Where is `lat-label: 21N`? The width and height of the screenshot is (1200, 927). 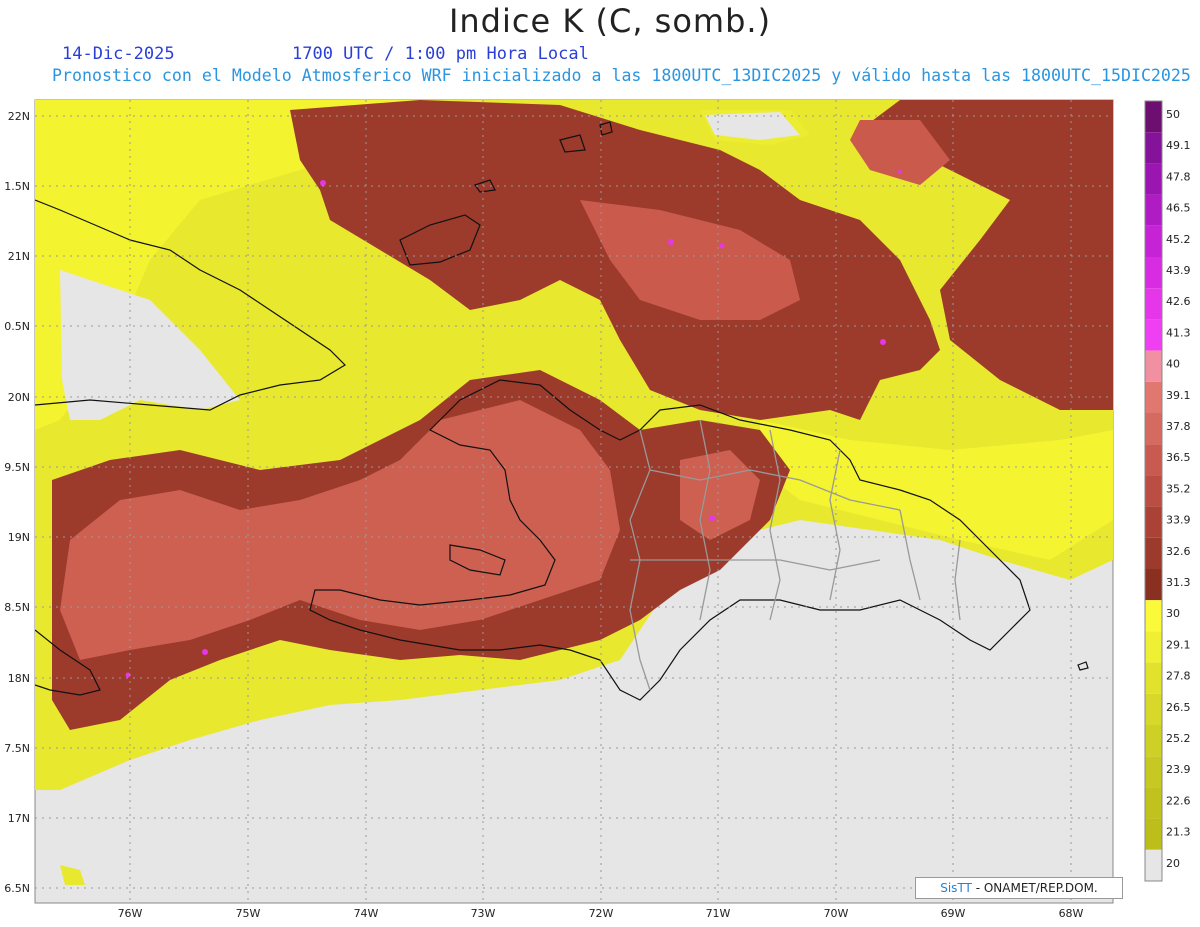 lat-label: 21N is located at coordinates (19, 256).